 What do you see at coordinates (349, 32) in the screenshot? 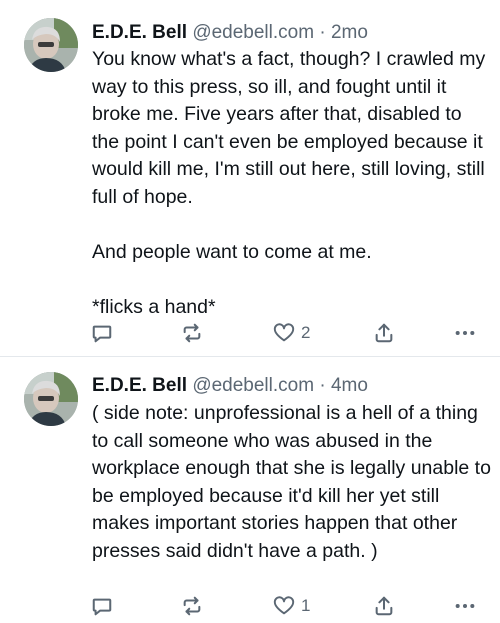
I see `post-time: 2mo` at bounding box center [349, 32].